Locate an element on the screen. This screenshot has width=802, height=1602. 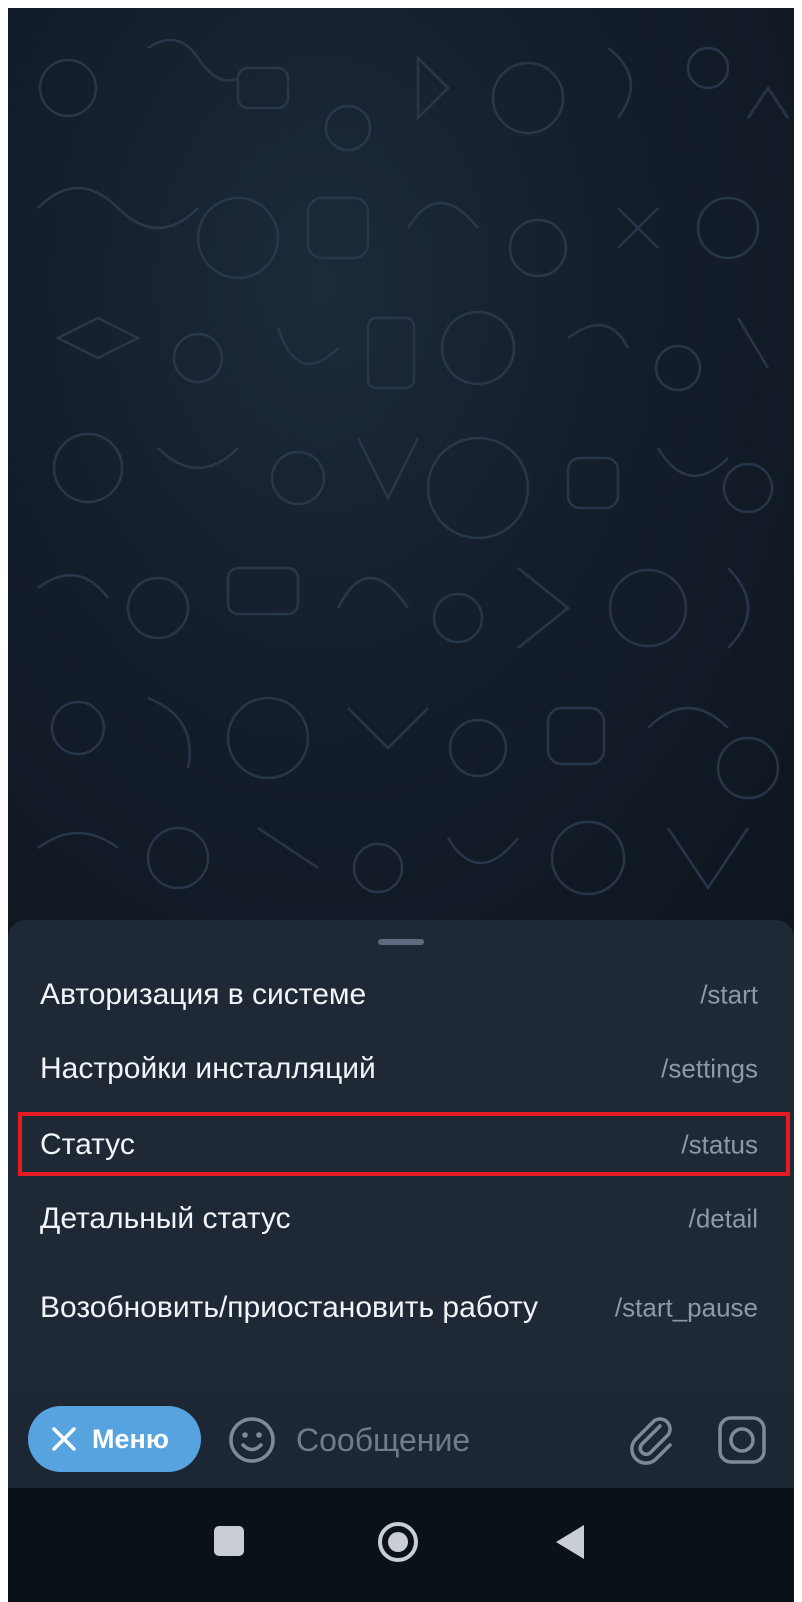
menu-button: Меню is located at coordinates (114, 1439).